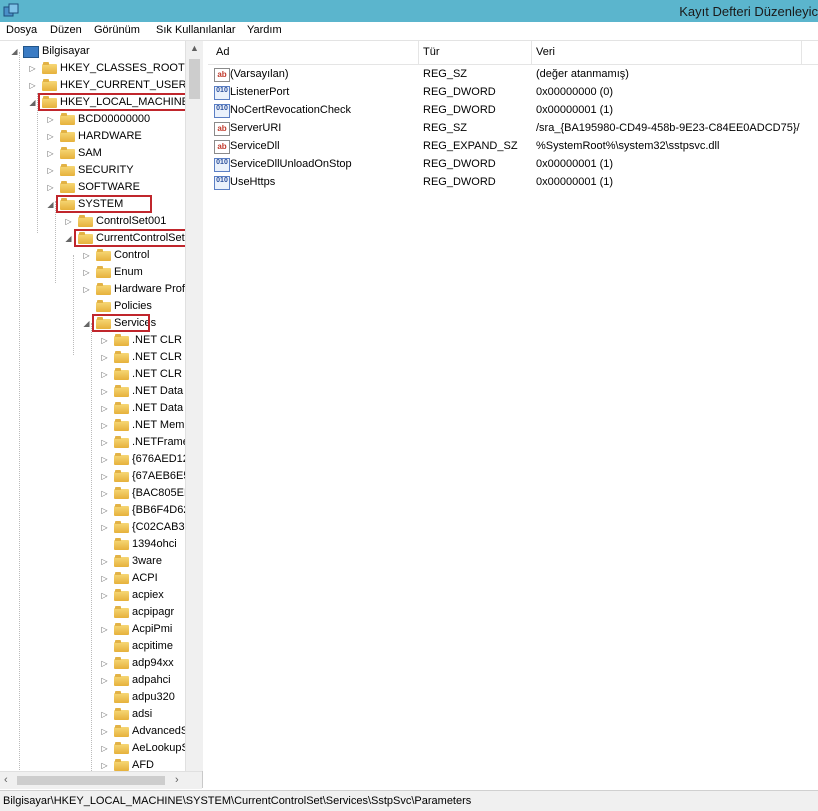  Describe the element at coordinates (100, 204) in the screenshot. I see `tree-item-hklm-child: ◢ SYSTEM` at that location.